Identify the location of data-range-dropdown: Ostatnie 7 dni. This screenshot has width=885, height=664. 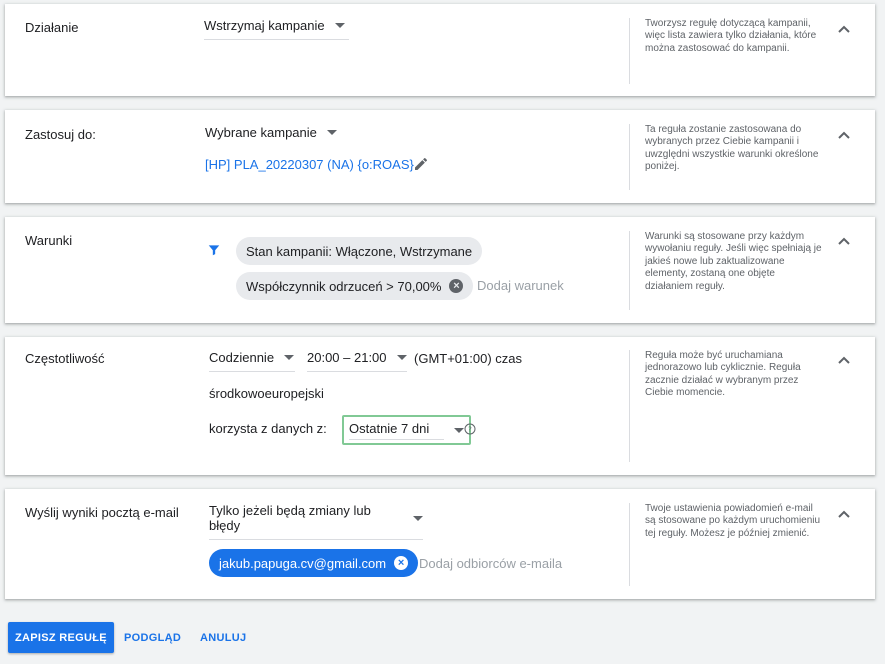
(406, 430).